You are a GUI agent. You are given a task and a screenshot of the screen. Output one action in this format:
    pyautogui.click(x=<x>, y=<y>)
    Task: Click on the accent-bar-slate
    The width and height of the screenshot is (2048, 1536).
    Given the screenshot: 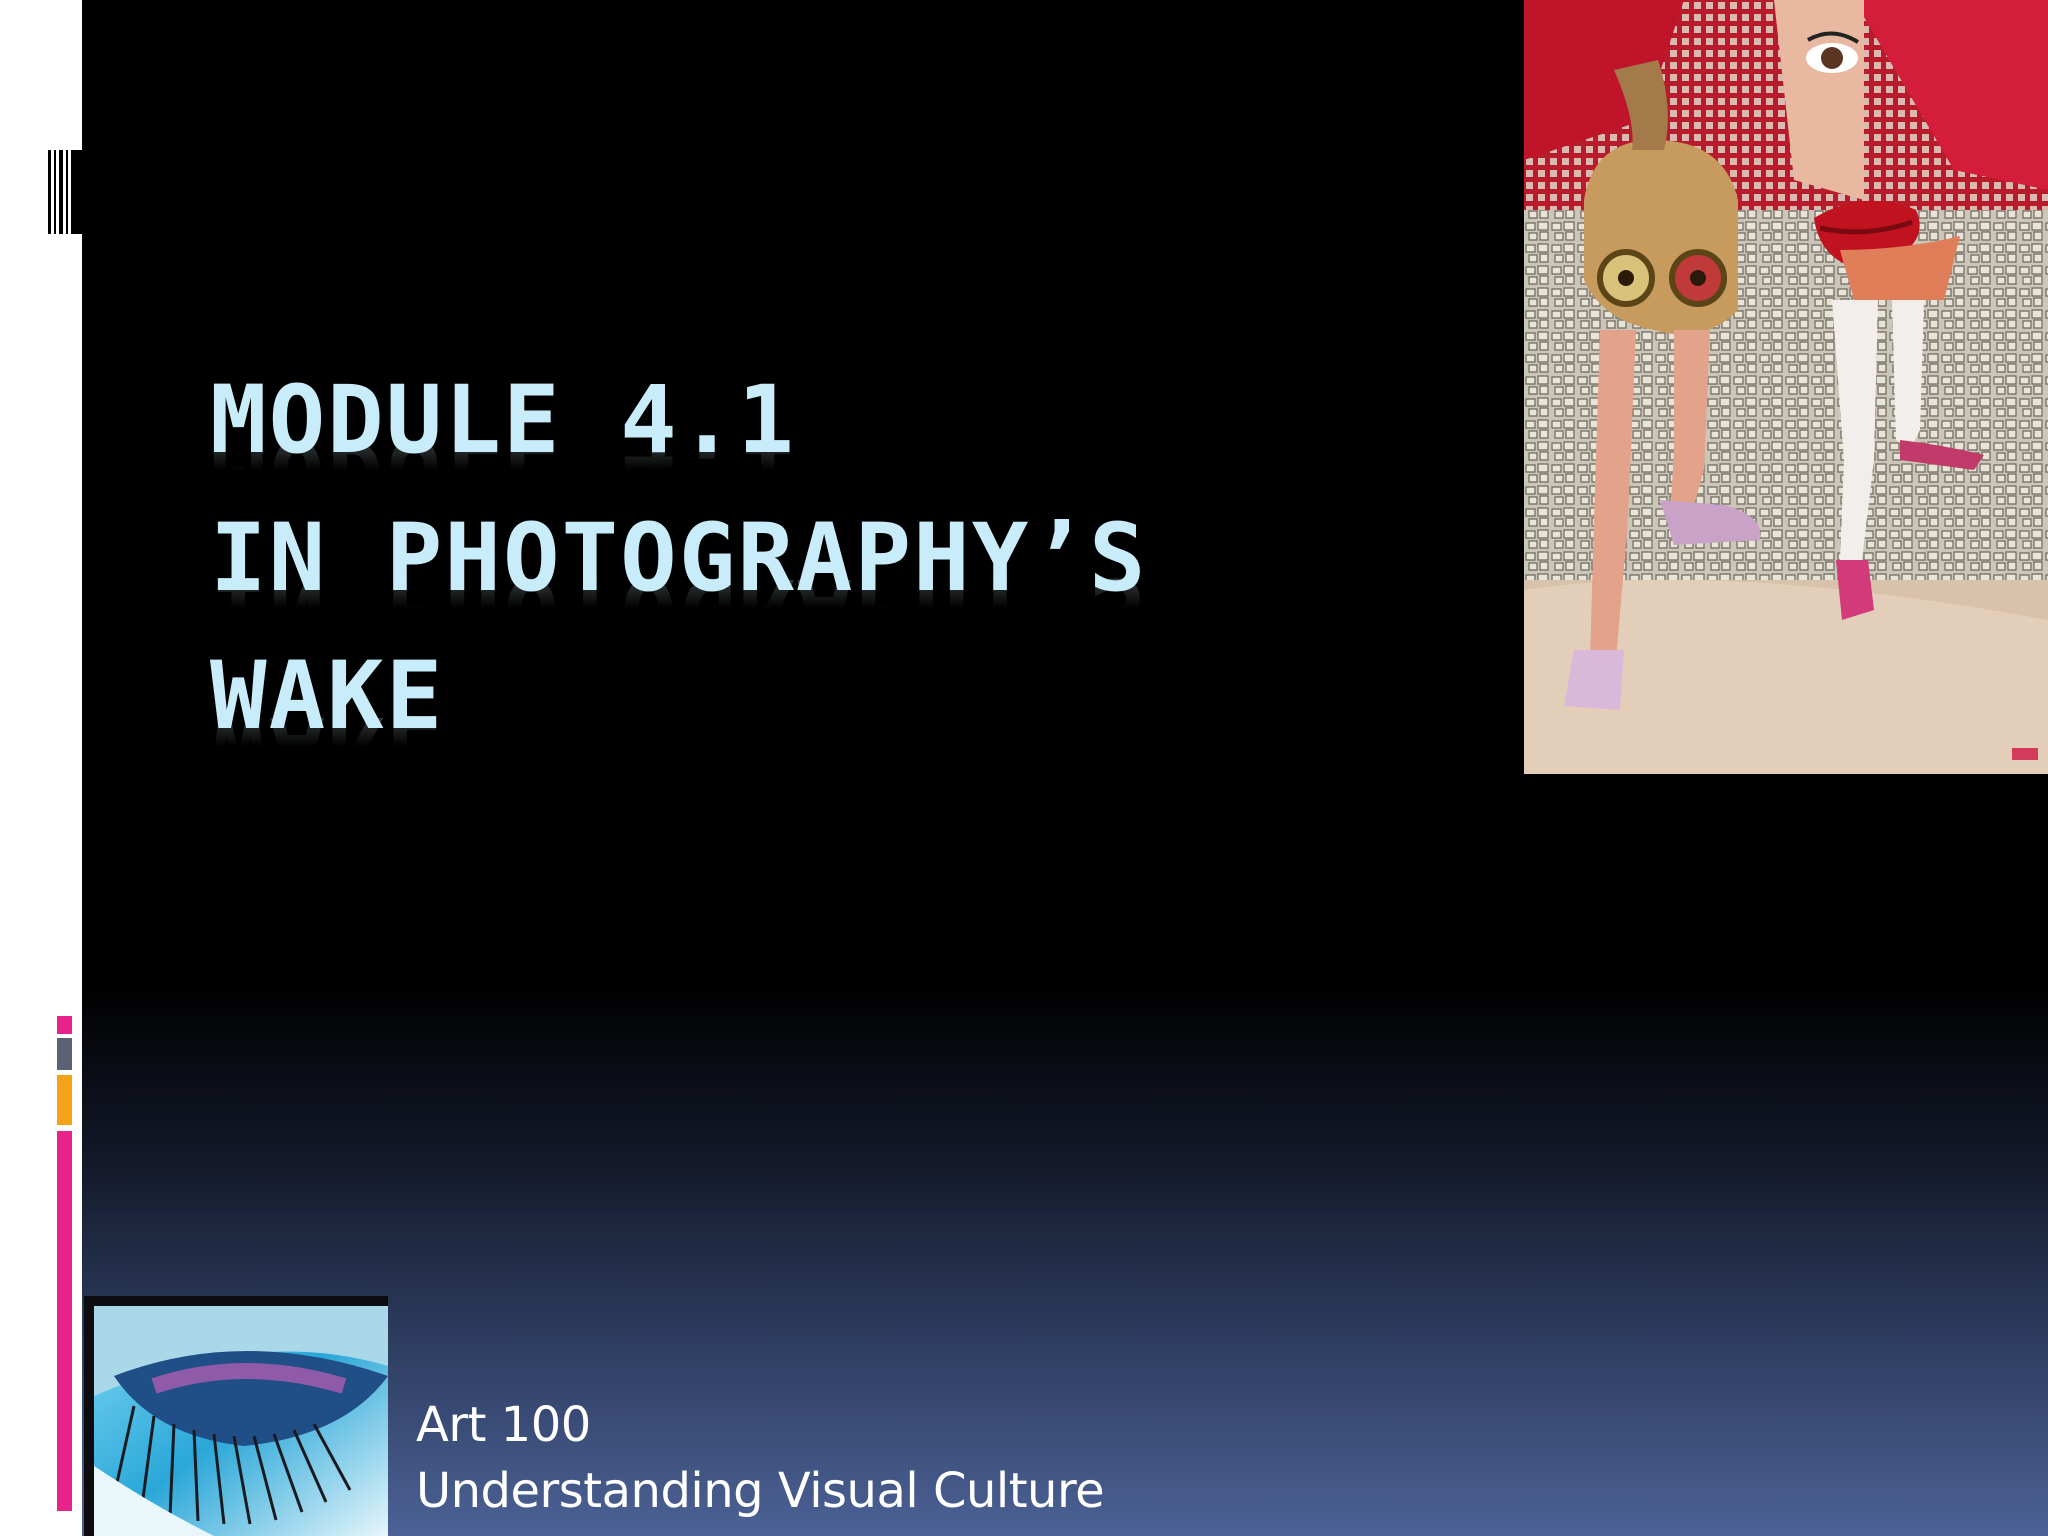 What is the action you would take?
    pyautogui.click(x=64, y=1054)
    